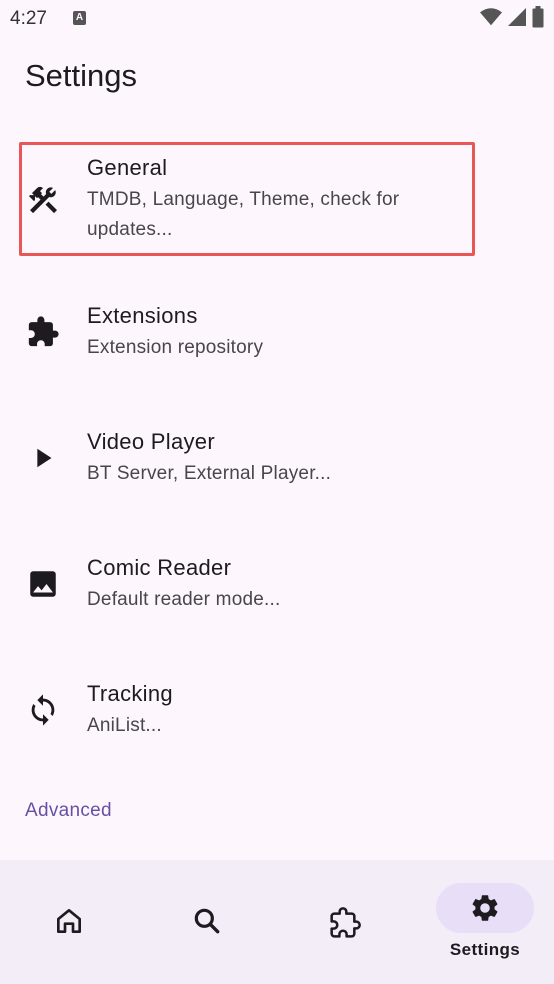  What do you see at coordinates (127, 167) in the screenshot?
I see `settings-item-title: General` at bounding box center [127, 167].